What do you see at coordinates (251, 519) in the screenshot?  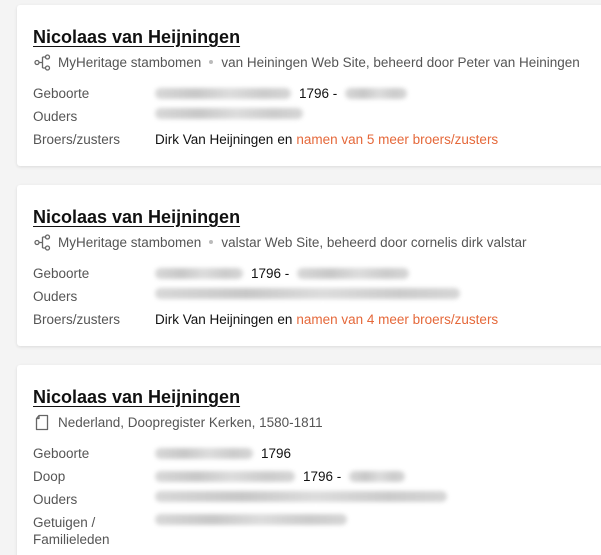 I see `blurred-witnesses` at bounding box center [251, 519].